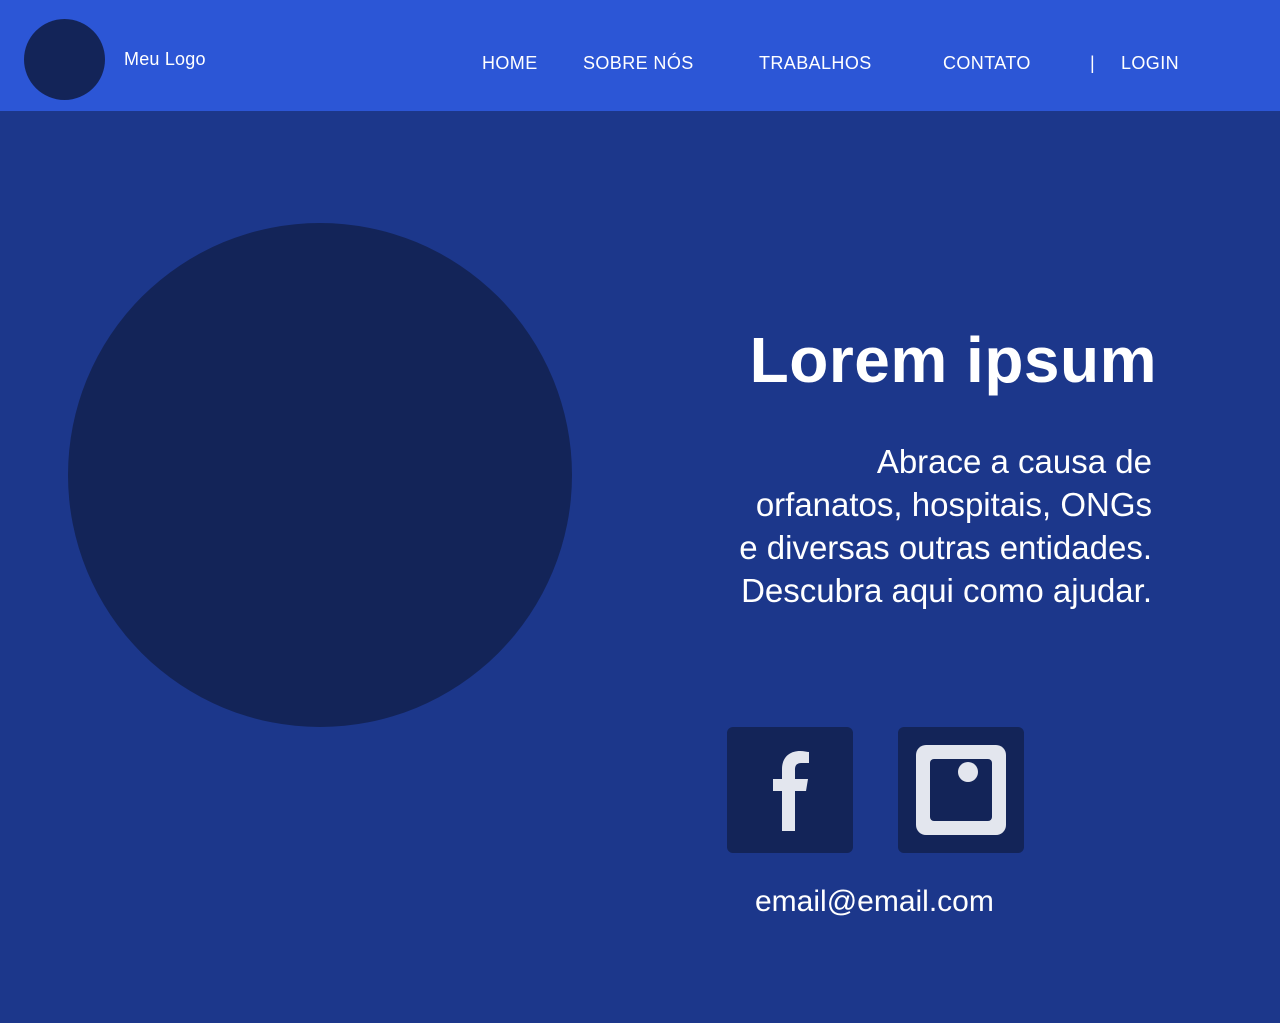  What do you see at coordinates (638, 63) in the screenshot?
I see `nav-sobre-nos: SOBRE NÓS` at bounding box center [638, 63].